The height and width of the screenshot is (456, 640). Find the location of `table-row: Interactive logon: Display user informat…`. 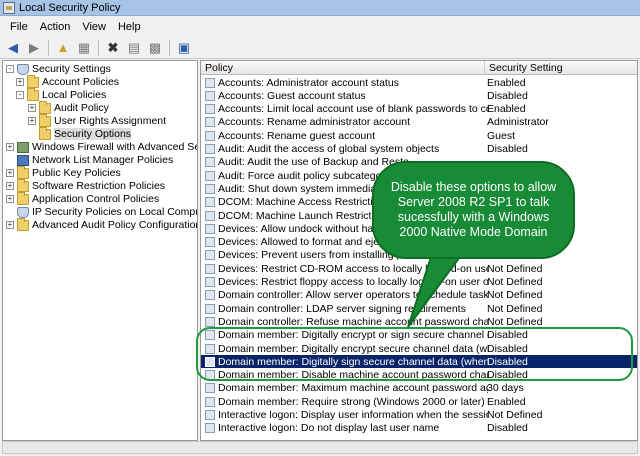

table-row: Interactive logon: Display user informat… is located at coordinates (419, 415).